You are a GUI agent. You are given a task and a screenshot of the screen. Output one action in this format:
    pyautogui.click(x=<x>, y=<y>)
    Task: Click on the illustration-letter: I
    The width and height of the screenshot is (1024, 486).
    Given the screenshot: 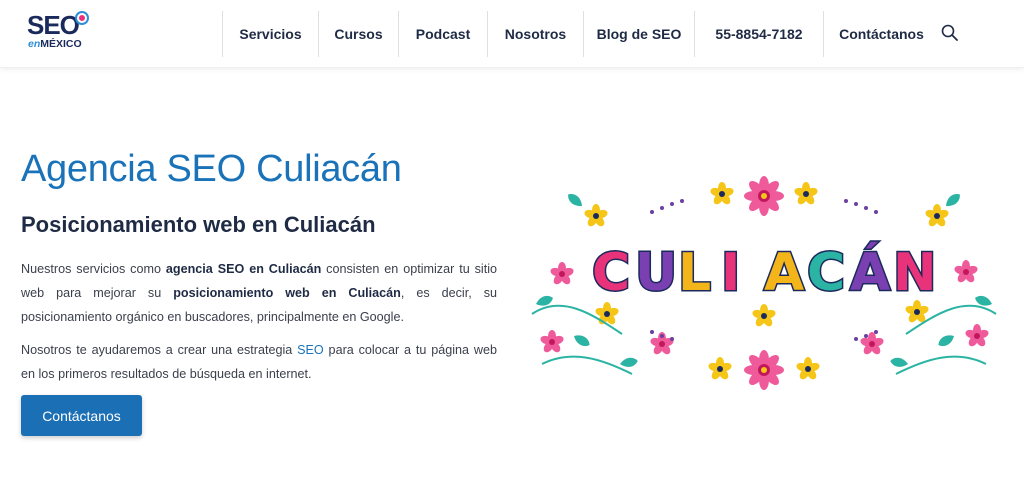 What is the action you would take?
    pyautogui.click(x=730, y=273)
    